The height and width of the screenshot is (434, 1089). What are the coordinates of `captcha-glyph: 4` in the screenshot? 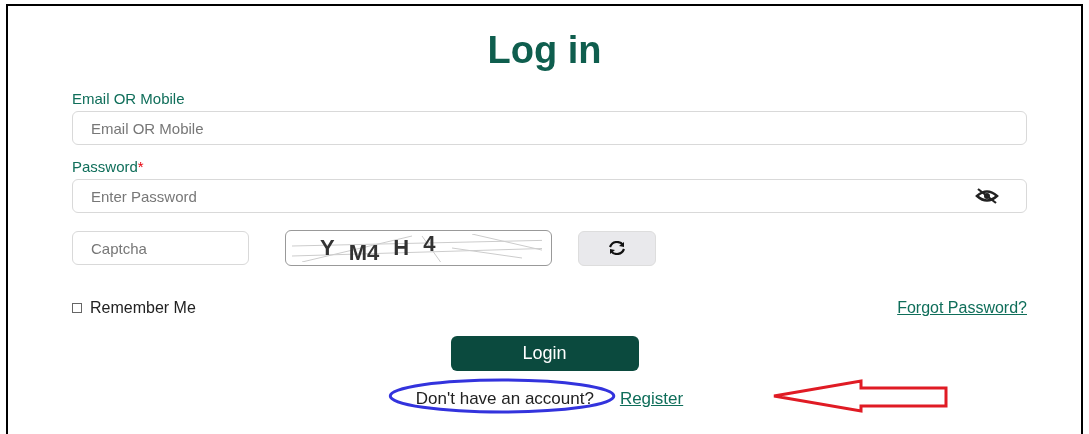 It's located at (429, 244).